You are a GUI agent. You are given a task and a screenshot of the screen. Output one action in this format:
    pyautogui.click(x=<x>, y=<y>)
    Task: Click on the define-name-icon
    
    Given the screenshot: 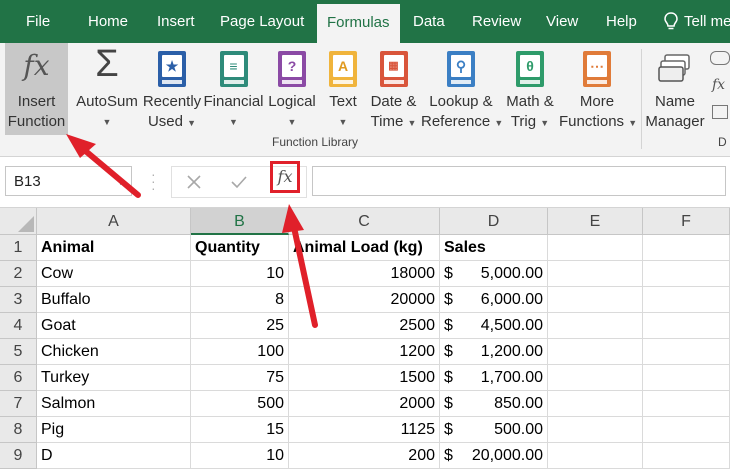 What is the action you would take?
    pyautogui.click(x=720, y=58)
    